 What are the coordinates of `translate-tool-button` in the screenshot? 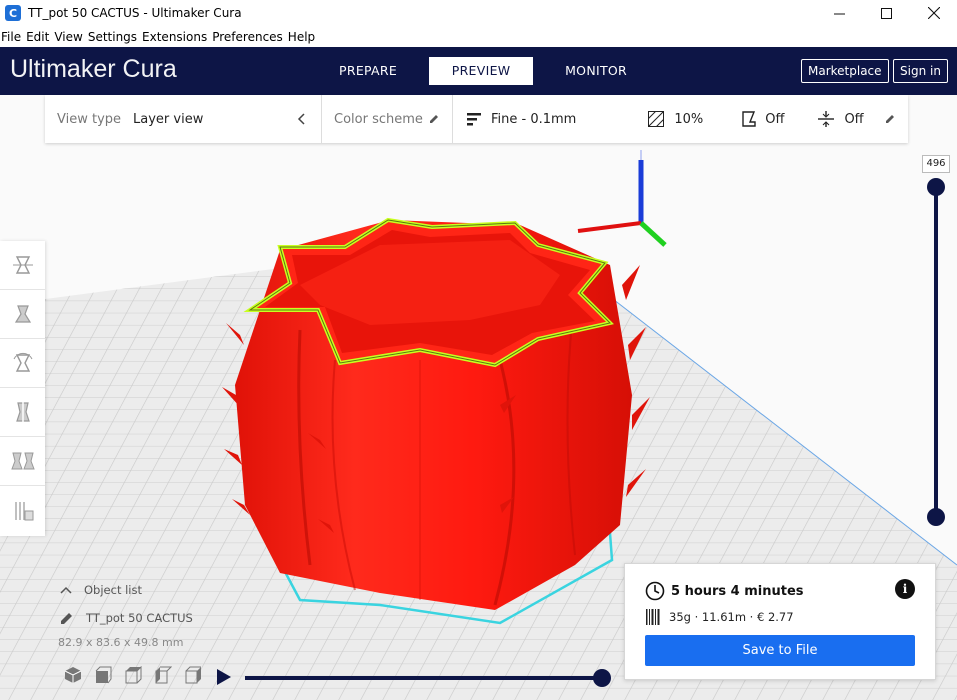 It's located at (22, 265).